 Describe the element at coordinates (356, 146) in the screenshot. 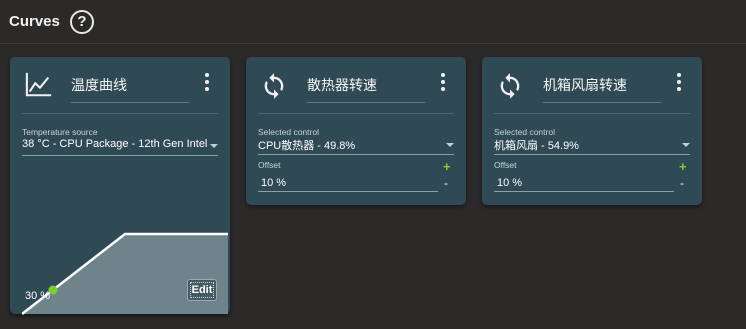

I see `selected-control-select: CPU散热器 - 49.8%` at that location.